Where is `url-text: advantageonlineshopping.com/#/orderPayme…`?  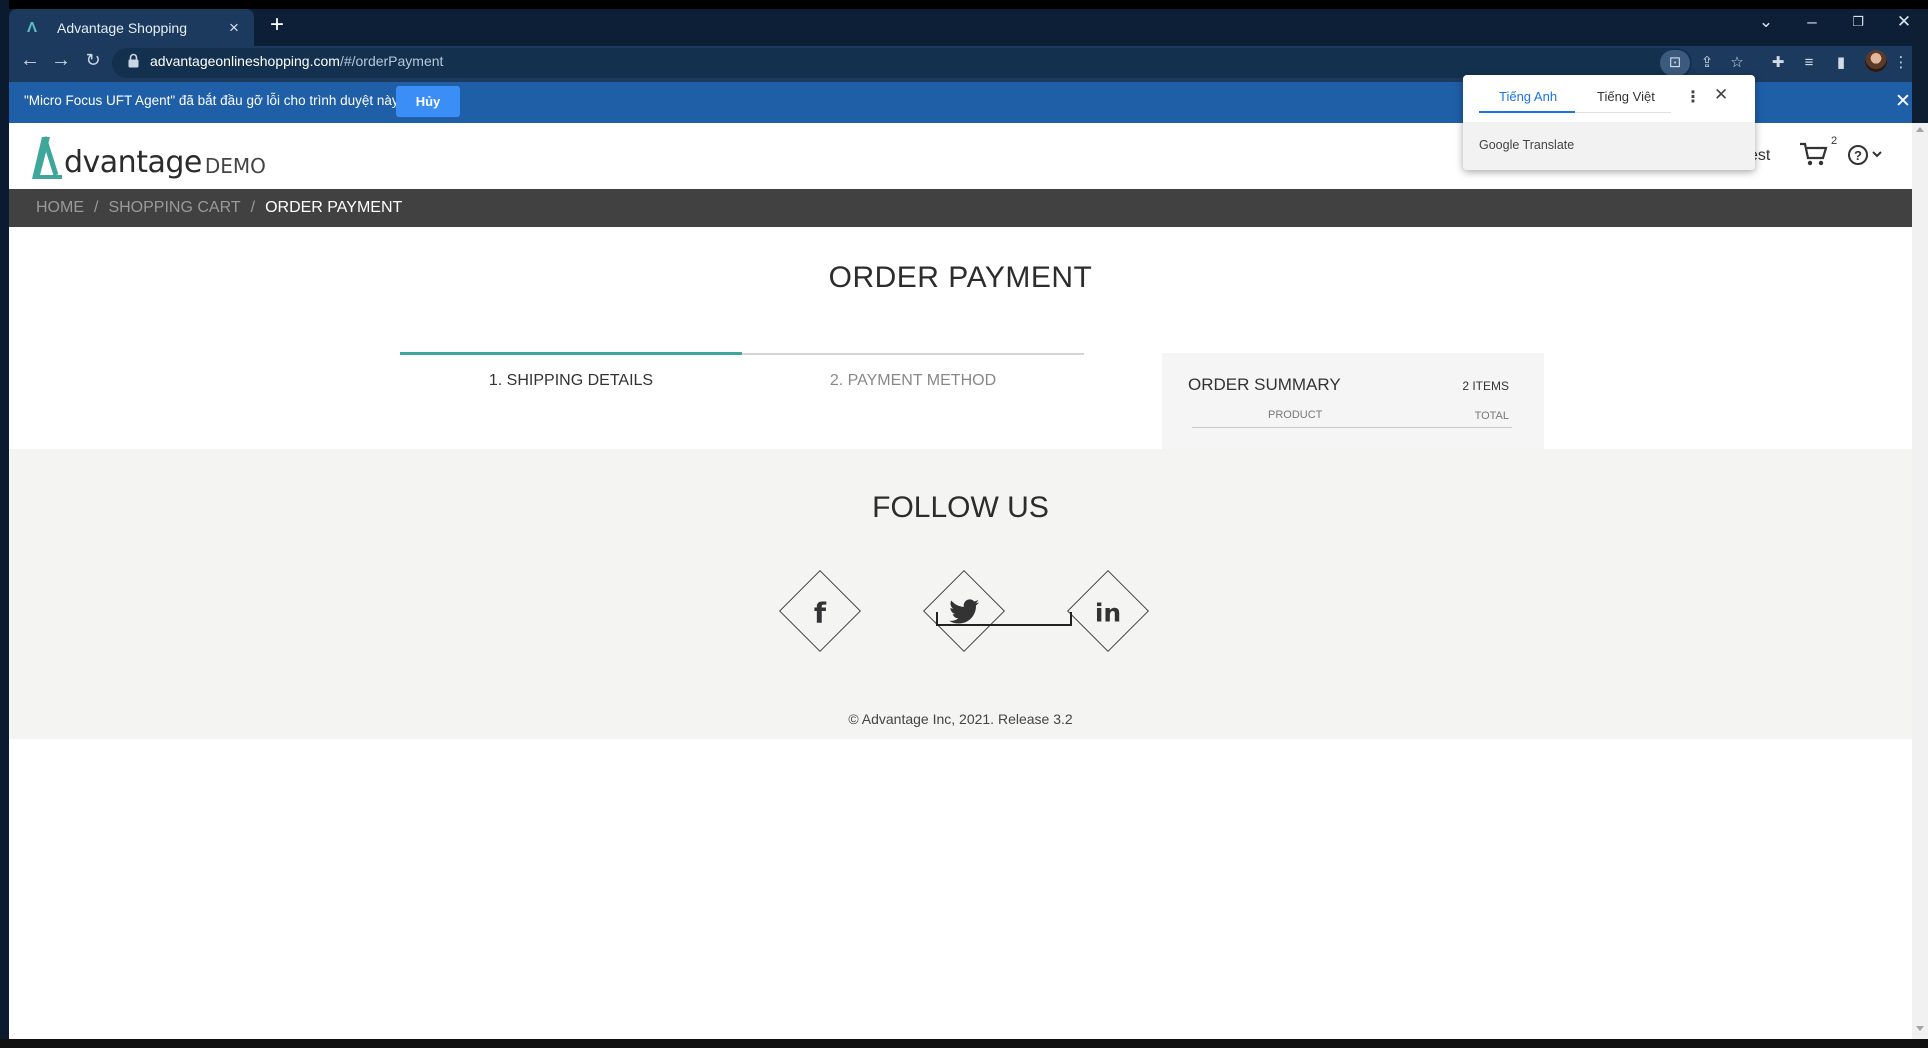 url-text: advantageonlineshopping.com/#/orderPayme… is located at coordinates (296, 61).